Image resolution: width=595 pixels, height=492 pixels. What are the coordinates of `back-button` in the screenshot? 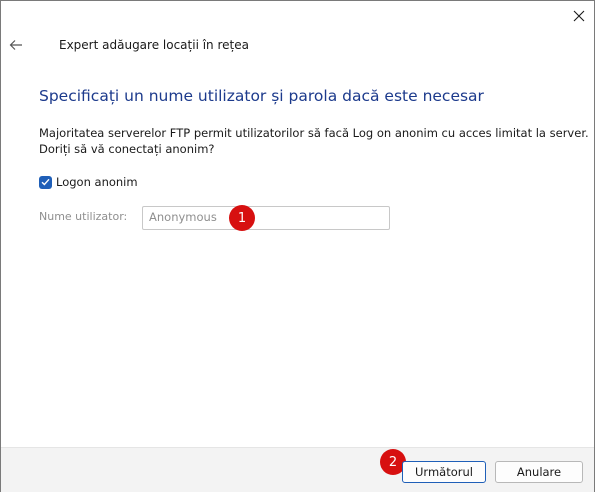 It's located at (16, 45).